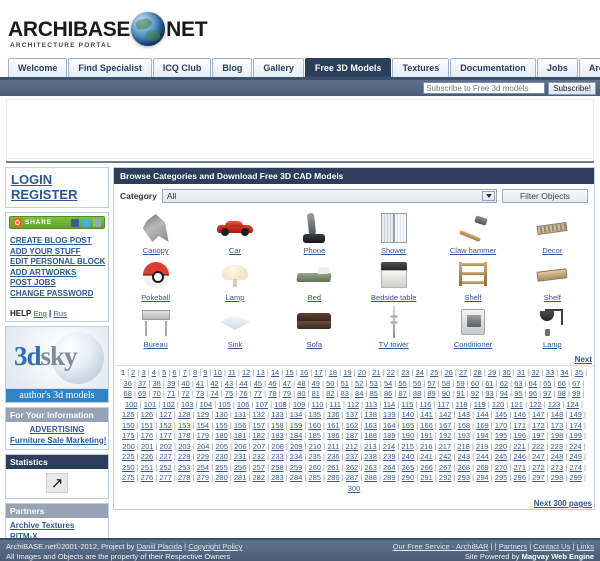 This screenshot has height=561, width=600. Describe the element at coordinates (128, 393) in the screenshot. I see `page-link-68: 68` at that location.